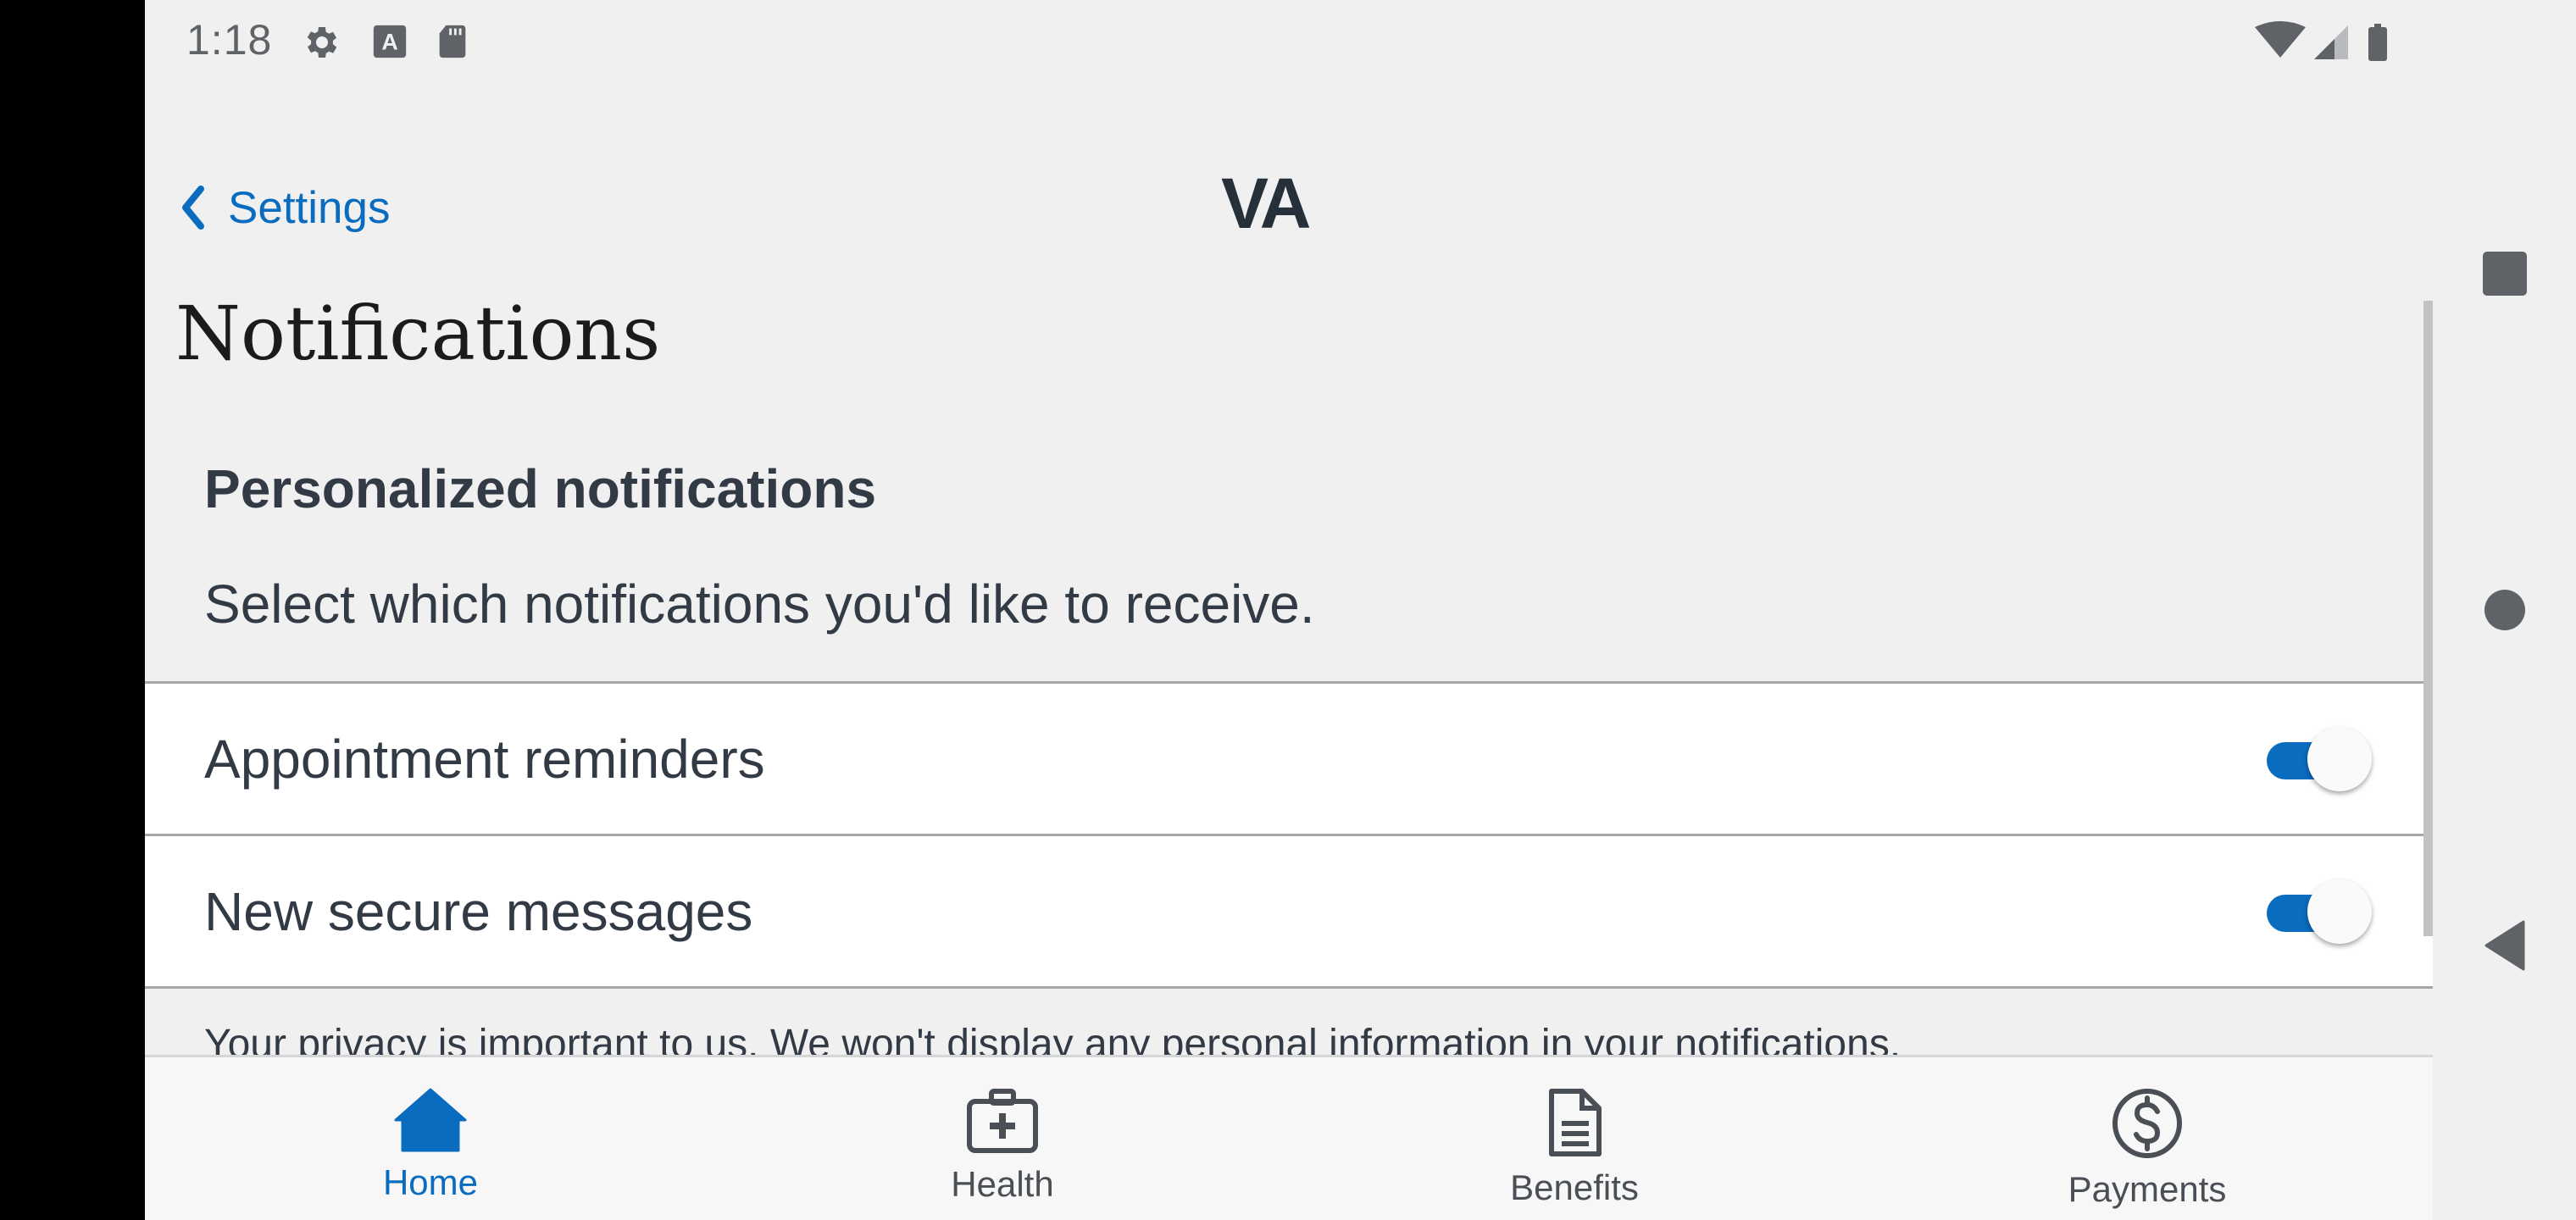  I want to click on back-triangle-icon, so click(2505, 947).